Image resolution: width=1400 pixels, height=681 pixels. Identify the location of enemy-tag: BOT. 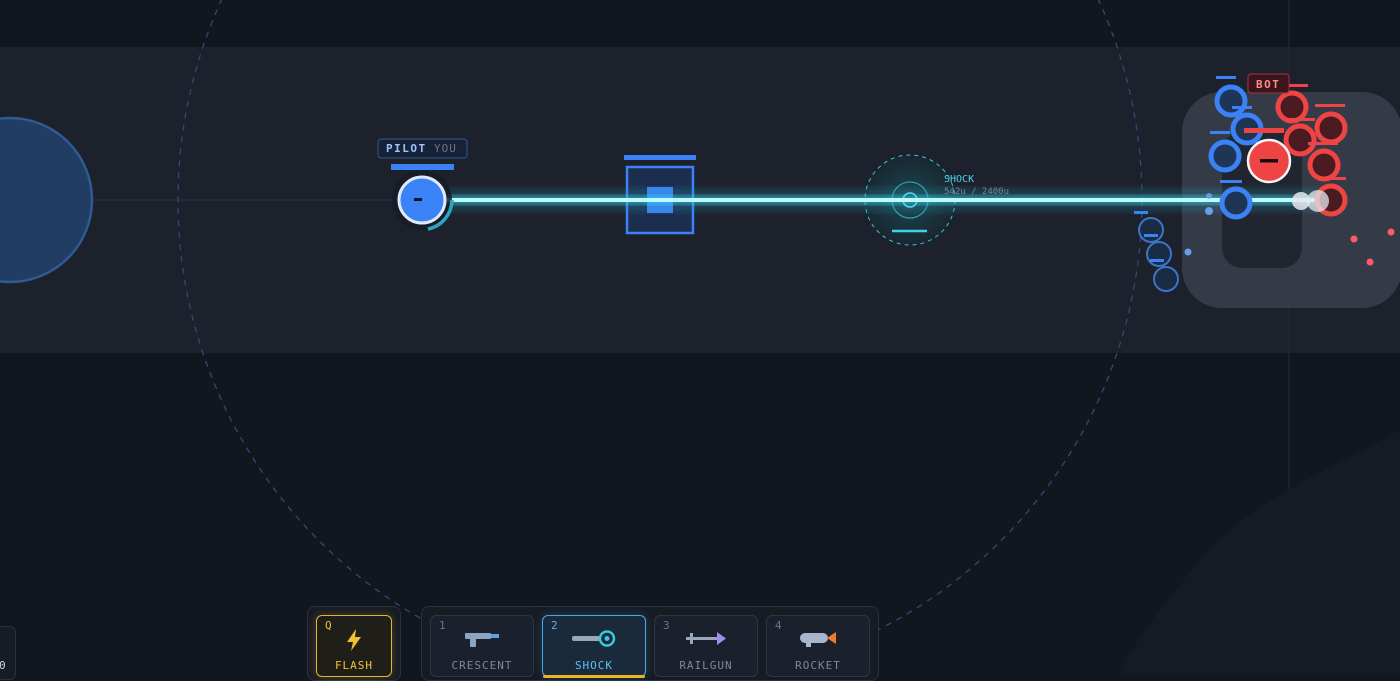
(1268, 83).